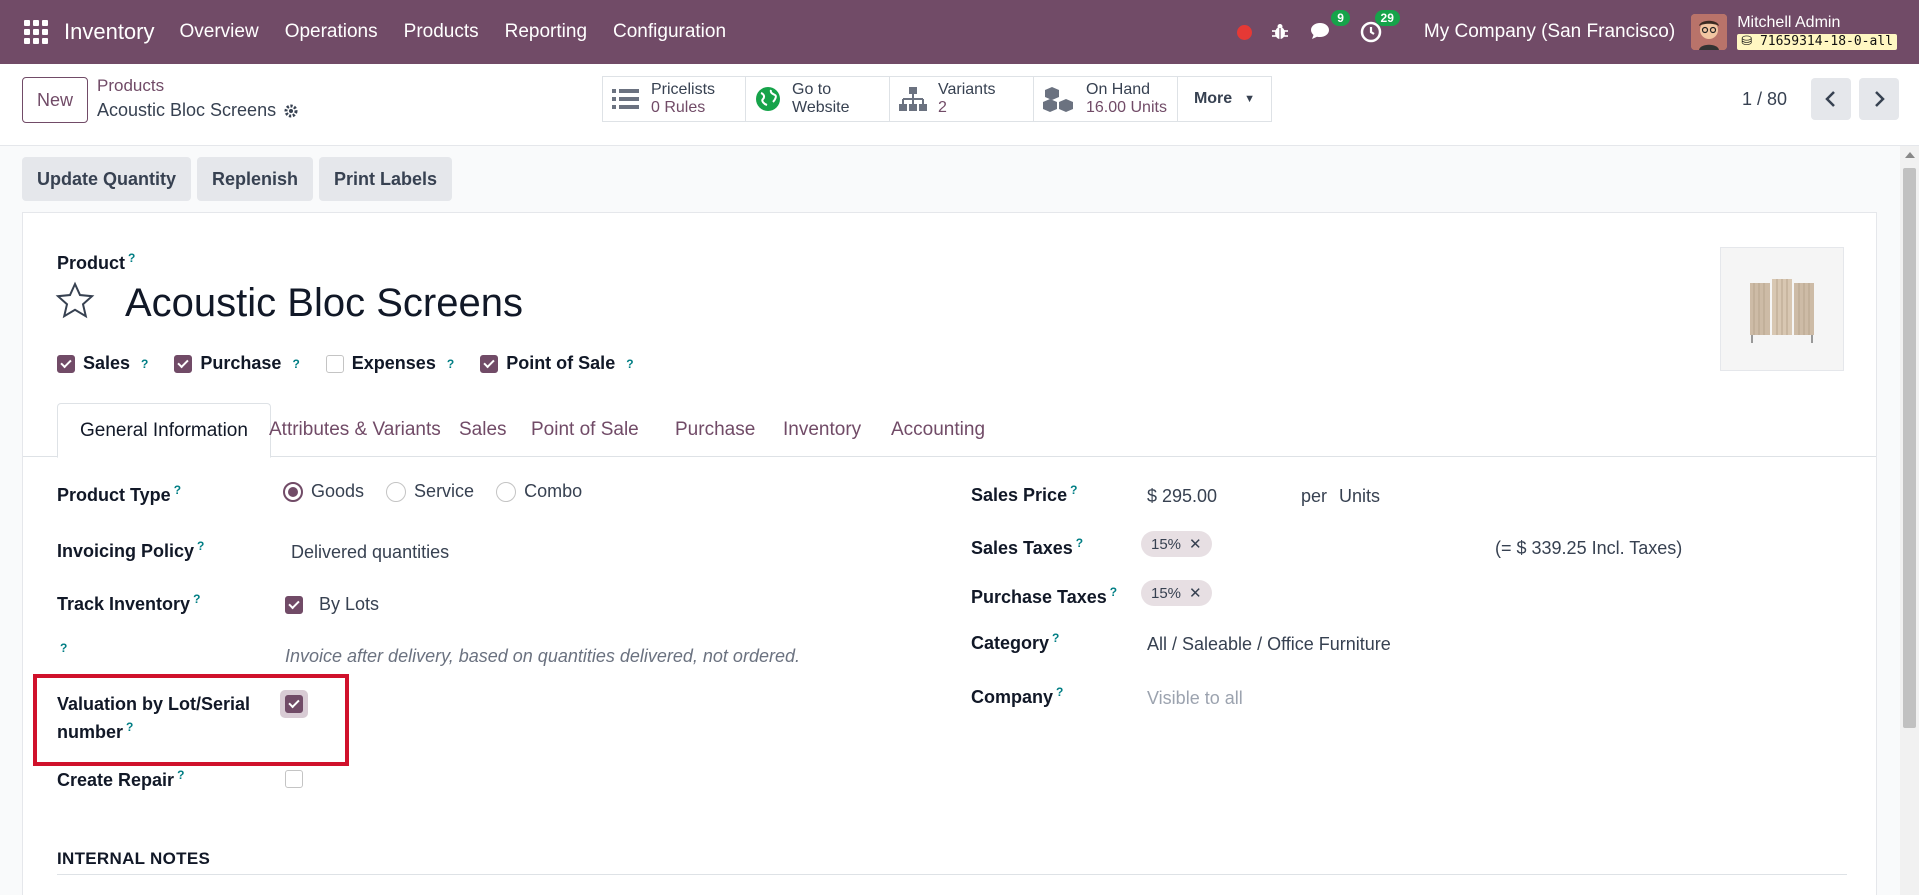  Describe the element at coordinates (164, 430) in the screenshot. I see `tab-general-information: General Information` at that location.